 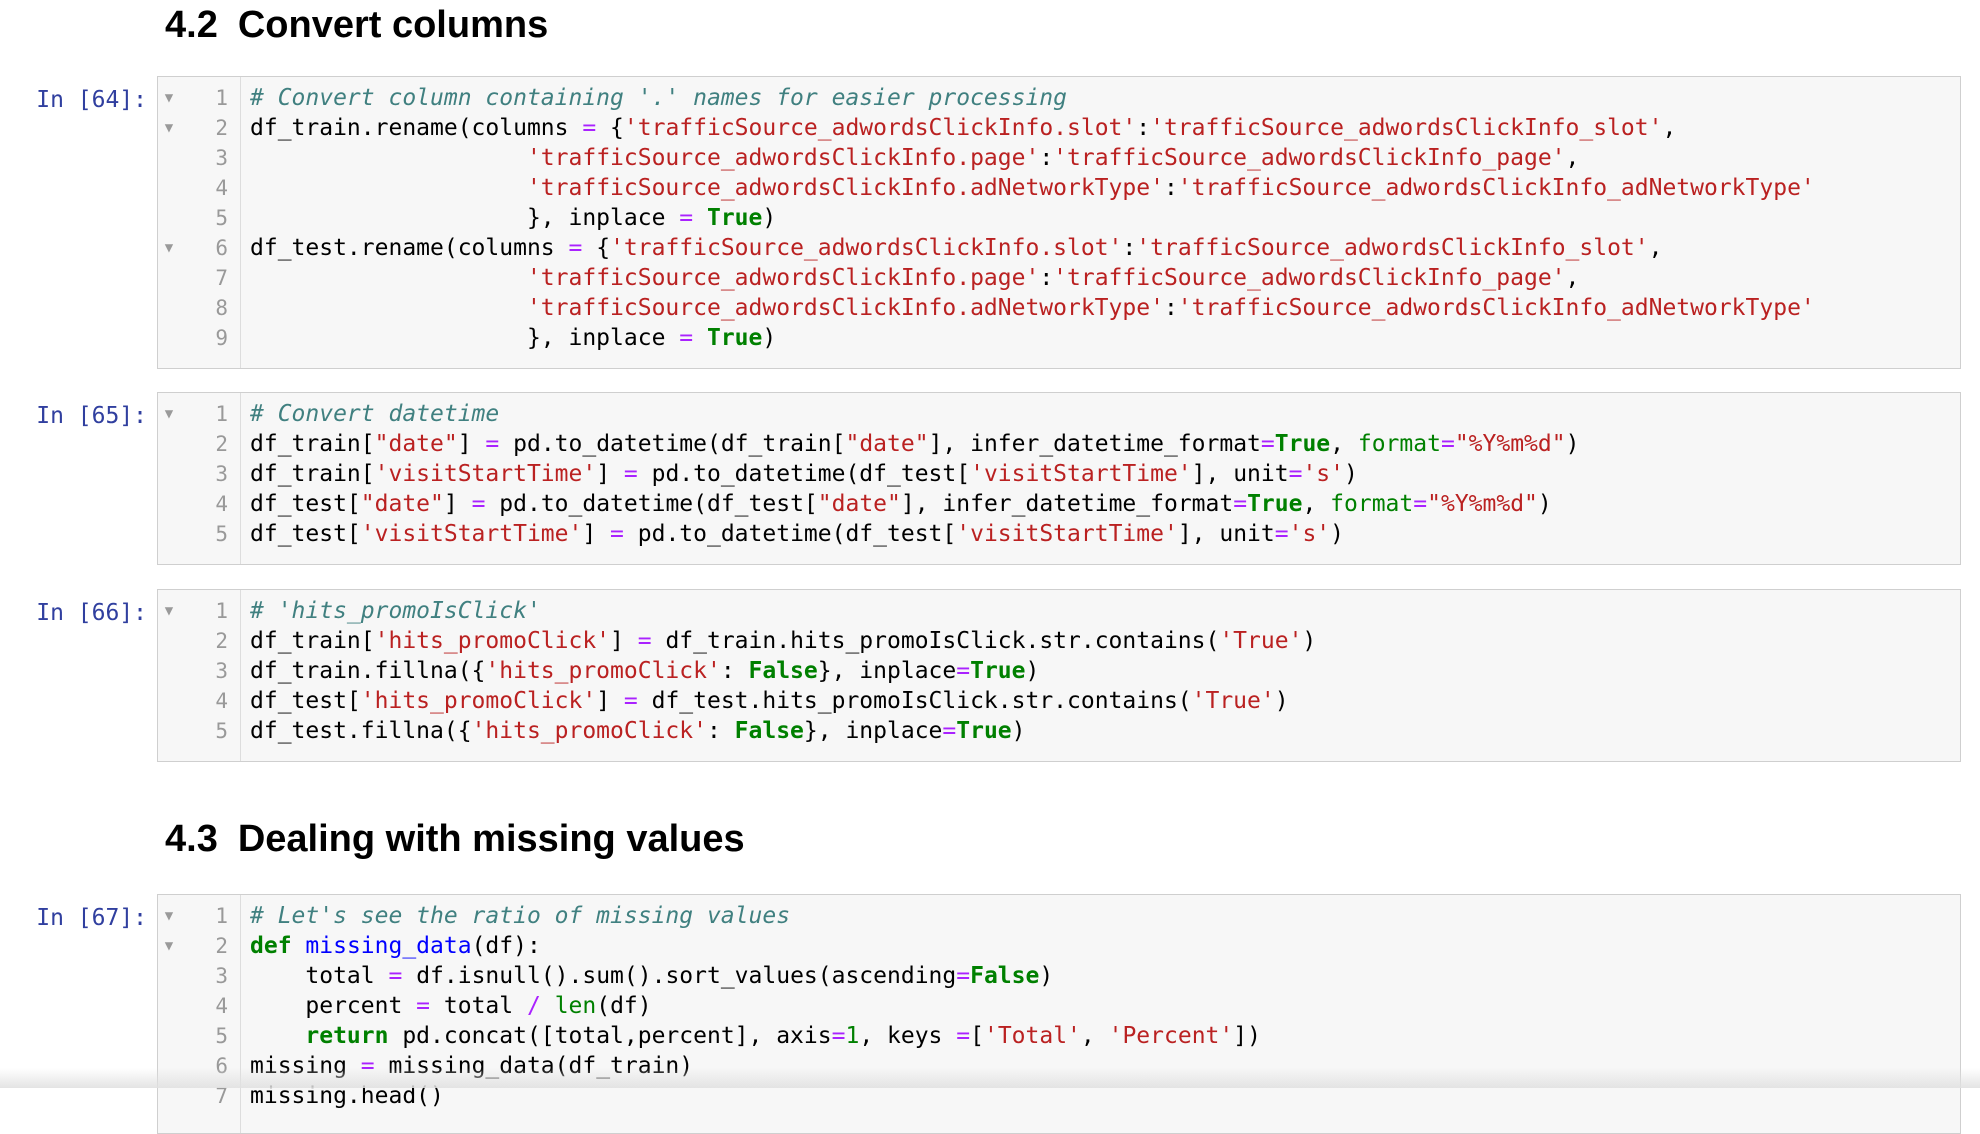 What do you see at coordinates (305, 534) in the screenshot?
I see `code-token: df_test[` at bounding box center [305, 534].